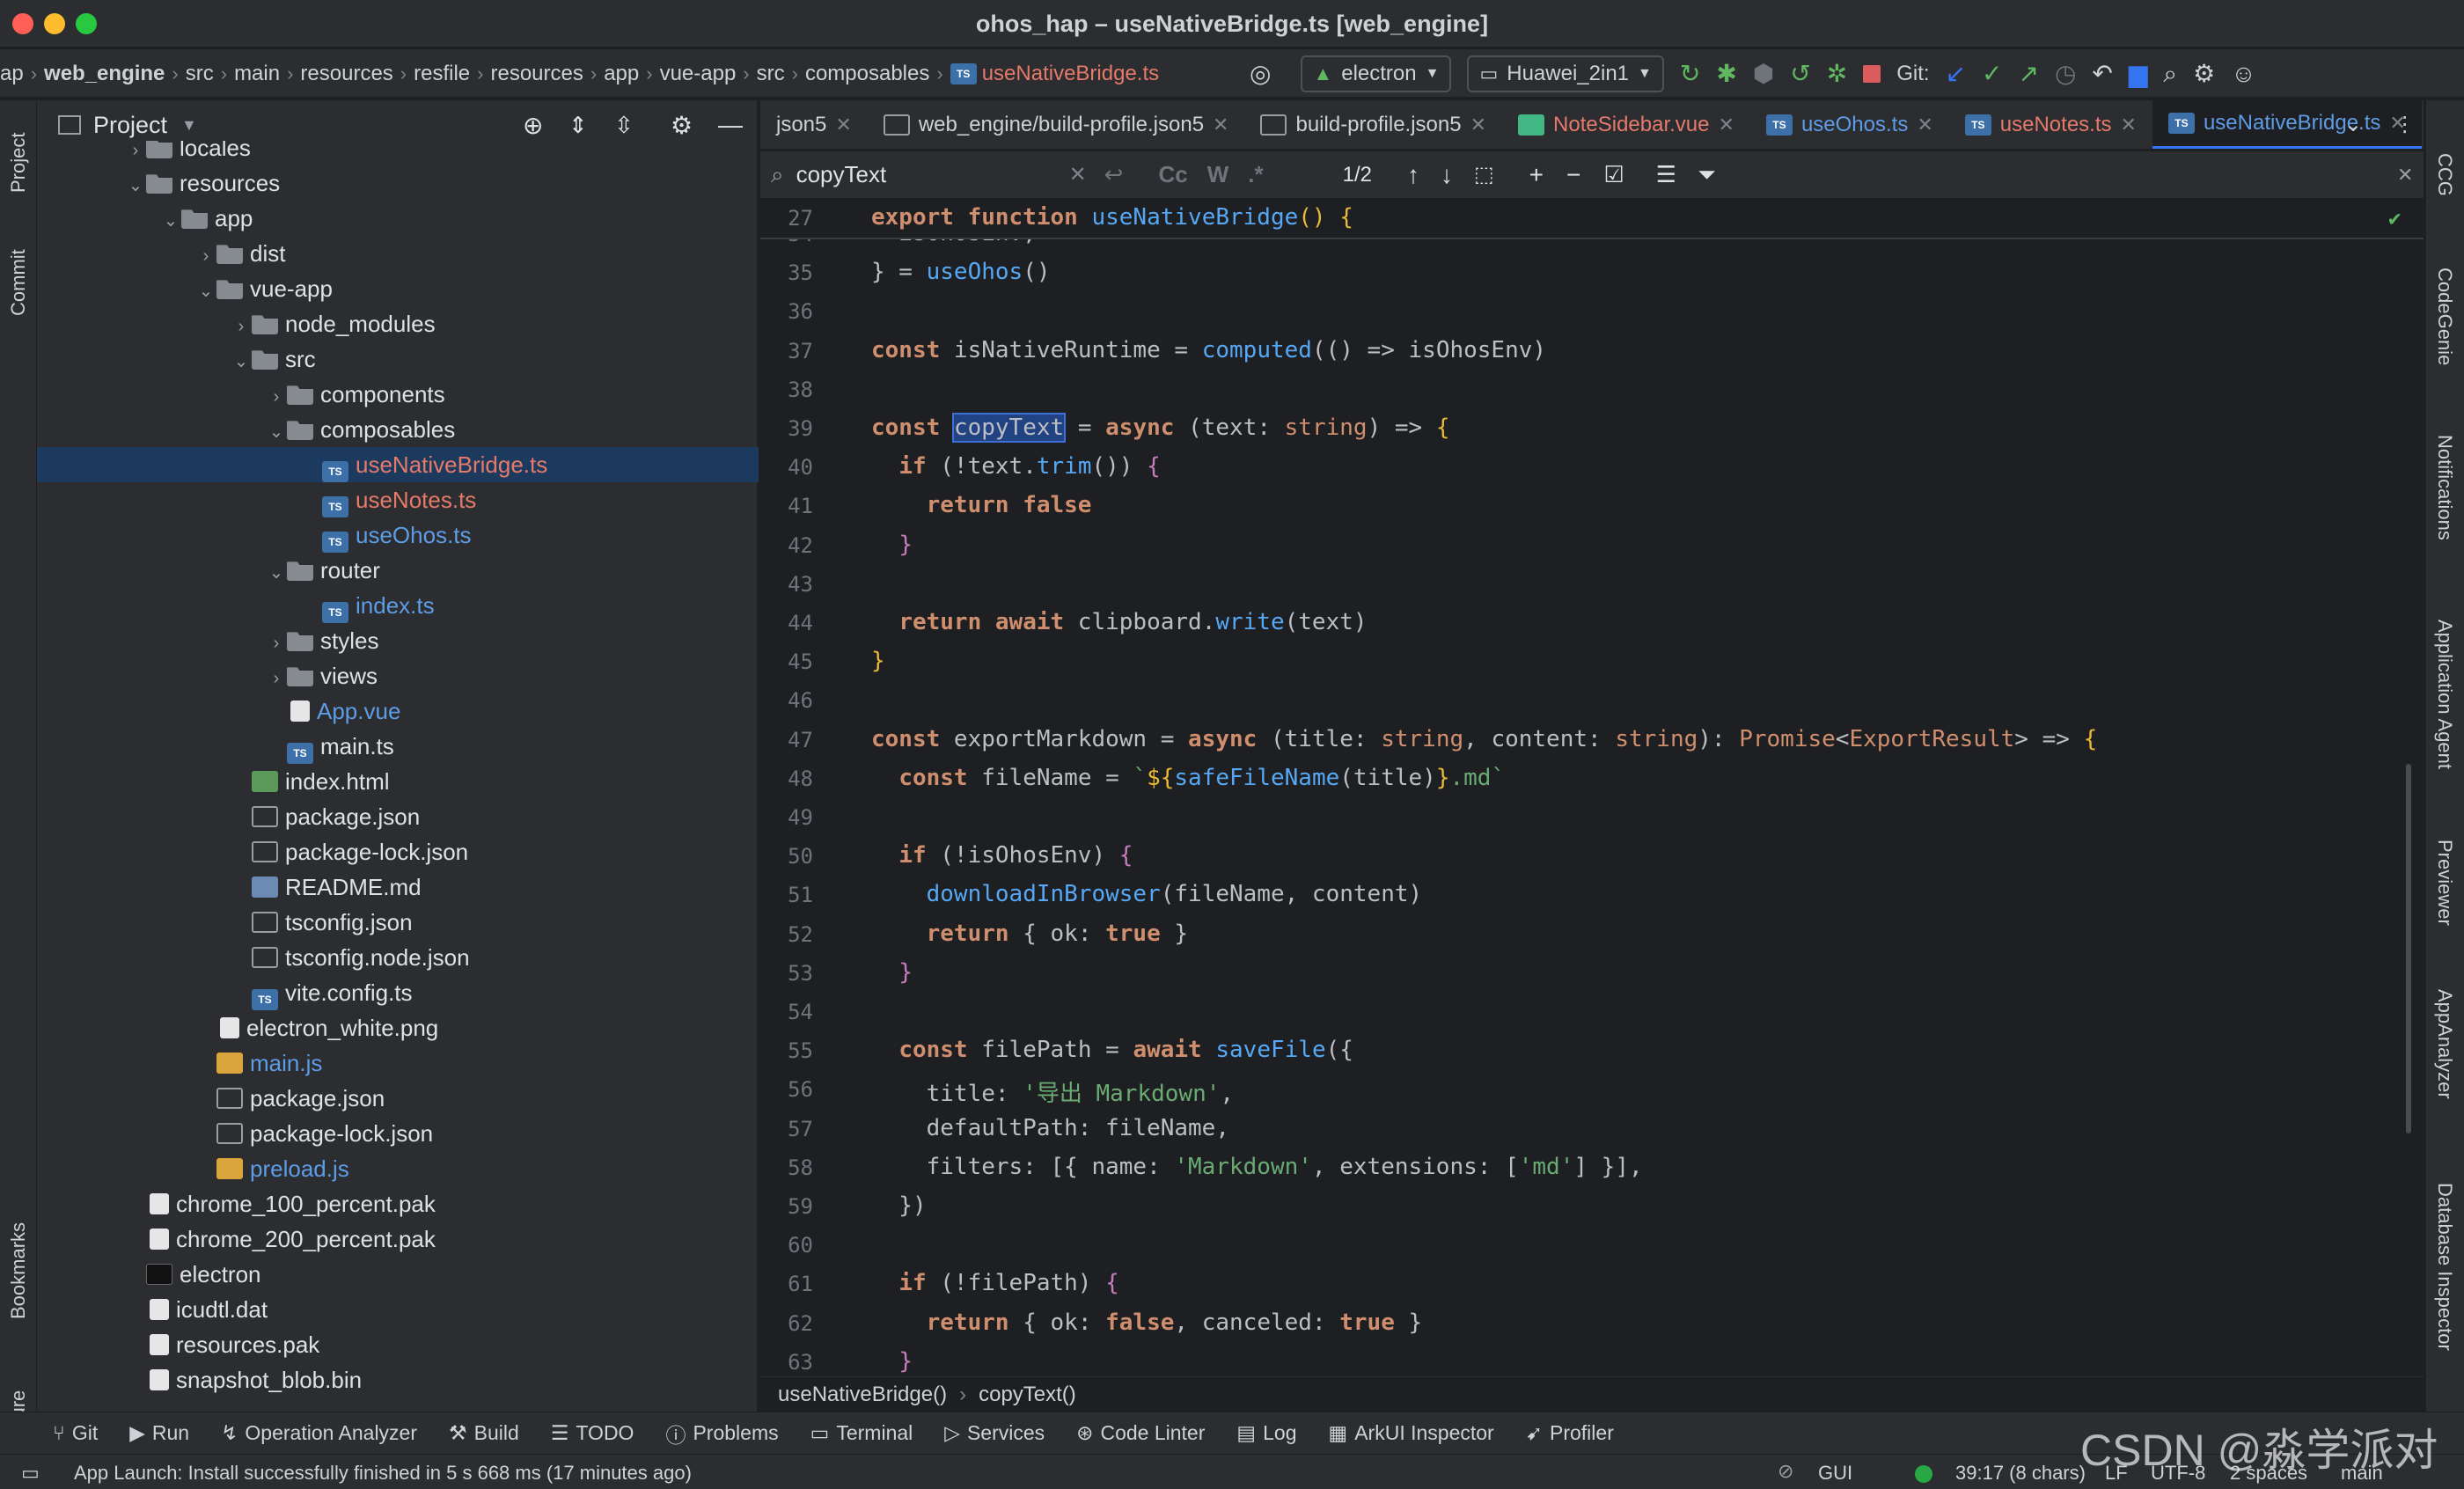  What do you see at coordinates (2102, 74) in the screenshot?
I see `rollback-icon: ↶` at bounding box center [2102, 74].